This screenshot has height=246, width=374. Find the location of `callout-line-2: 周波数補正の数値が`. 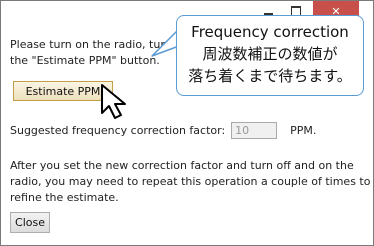

callout-line-2: 周波数補正の数値が is located at coordinates (270, 54).